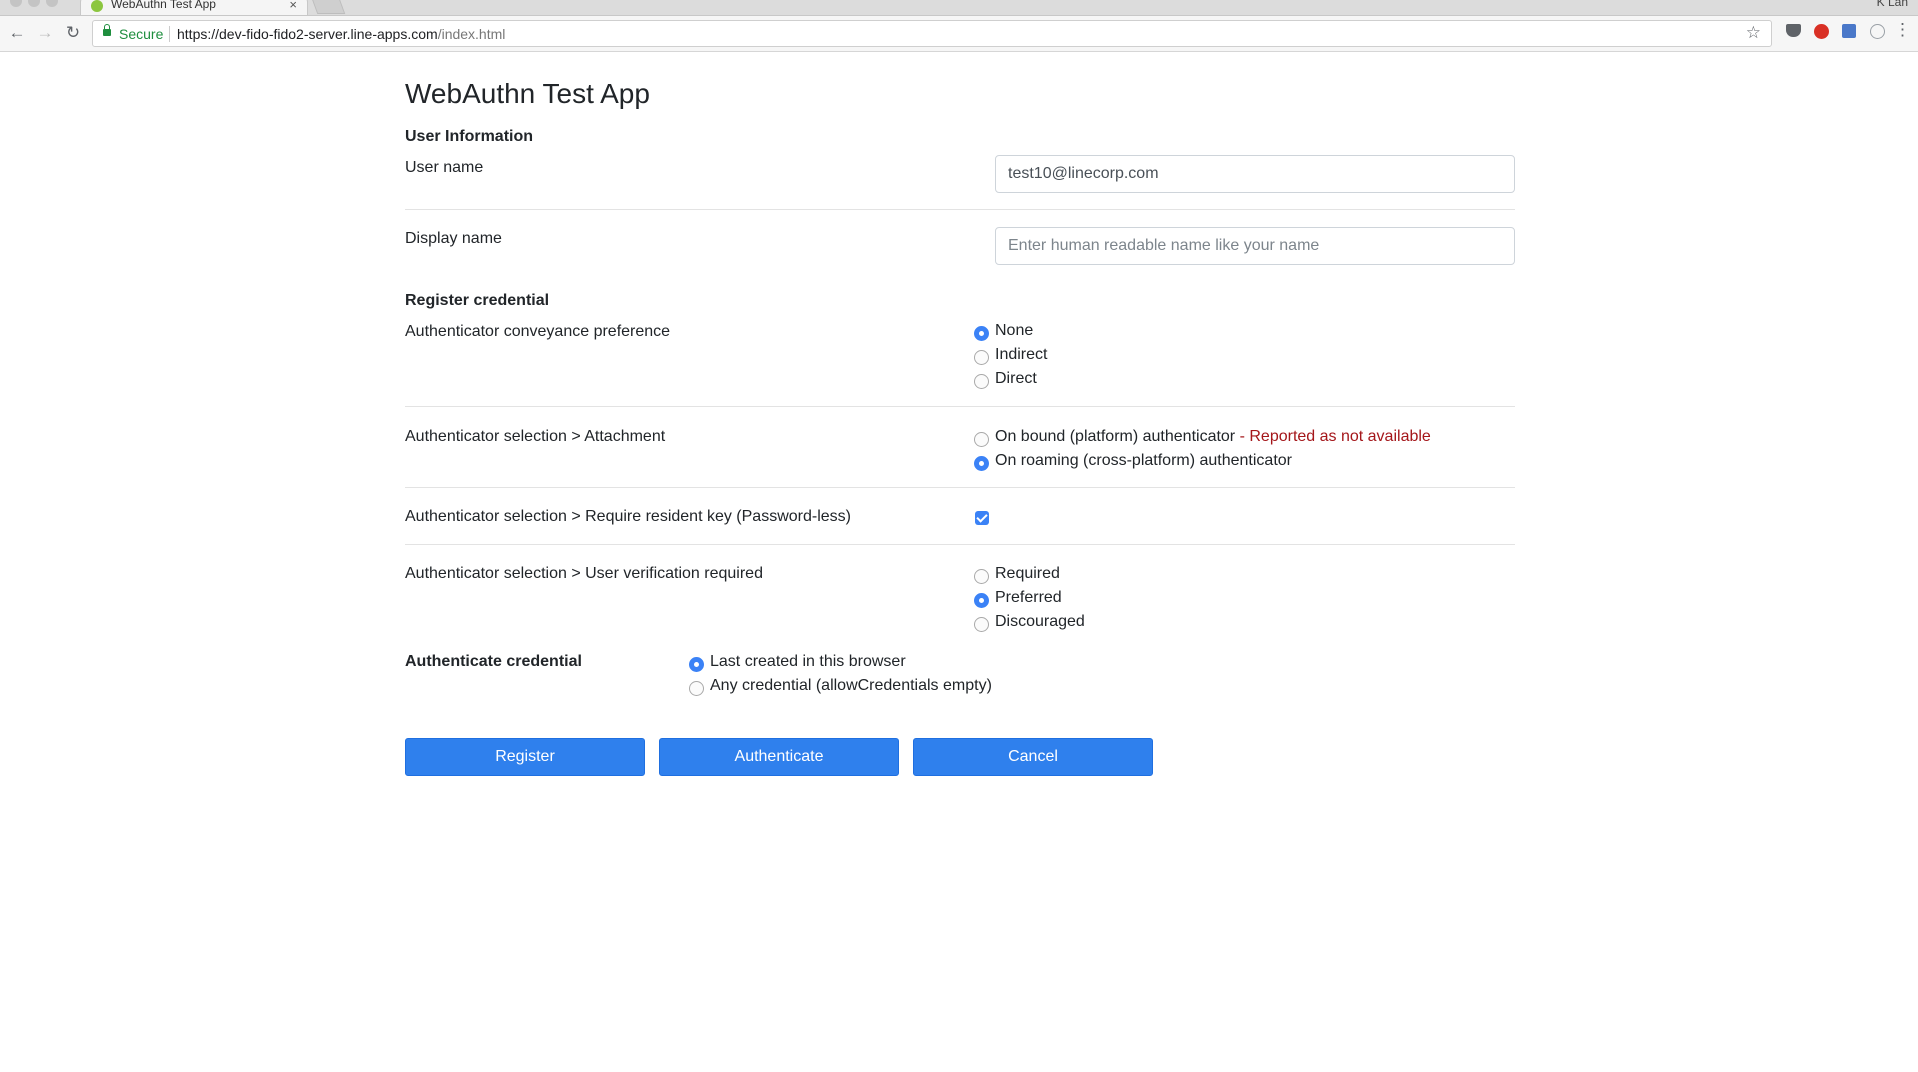 This screenshot has width=1918, height=1072. I want to click on attachment-label: Authenticator selection > Attachment, so click(535, 436).